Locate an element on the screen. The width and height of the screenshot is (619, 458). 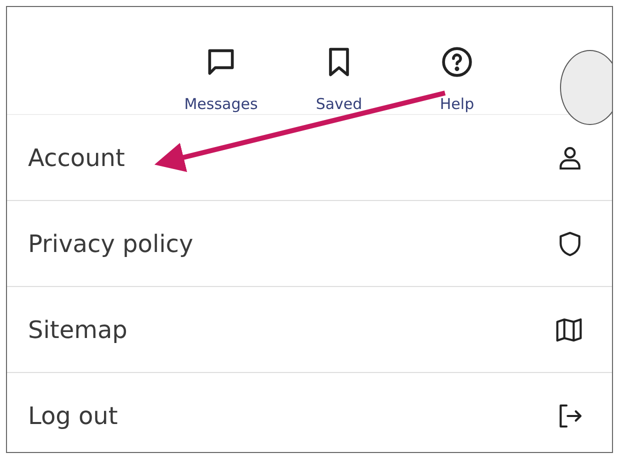
help-icon is located at coordinates (457, 62).